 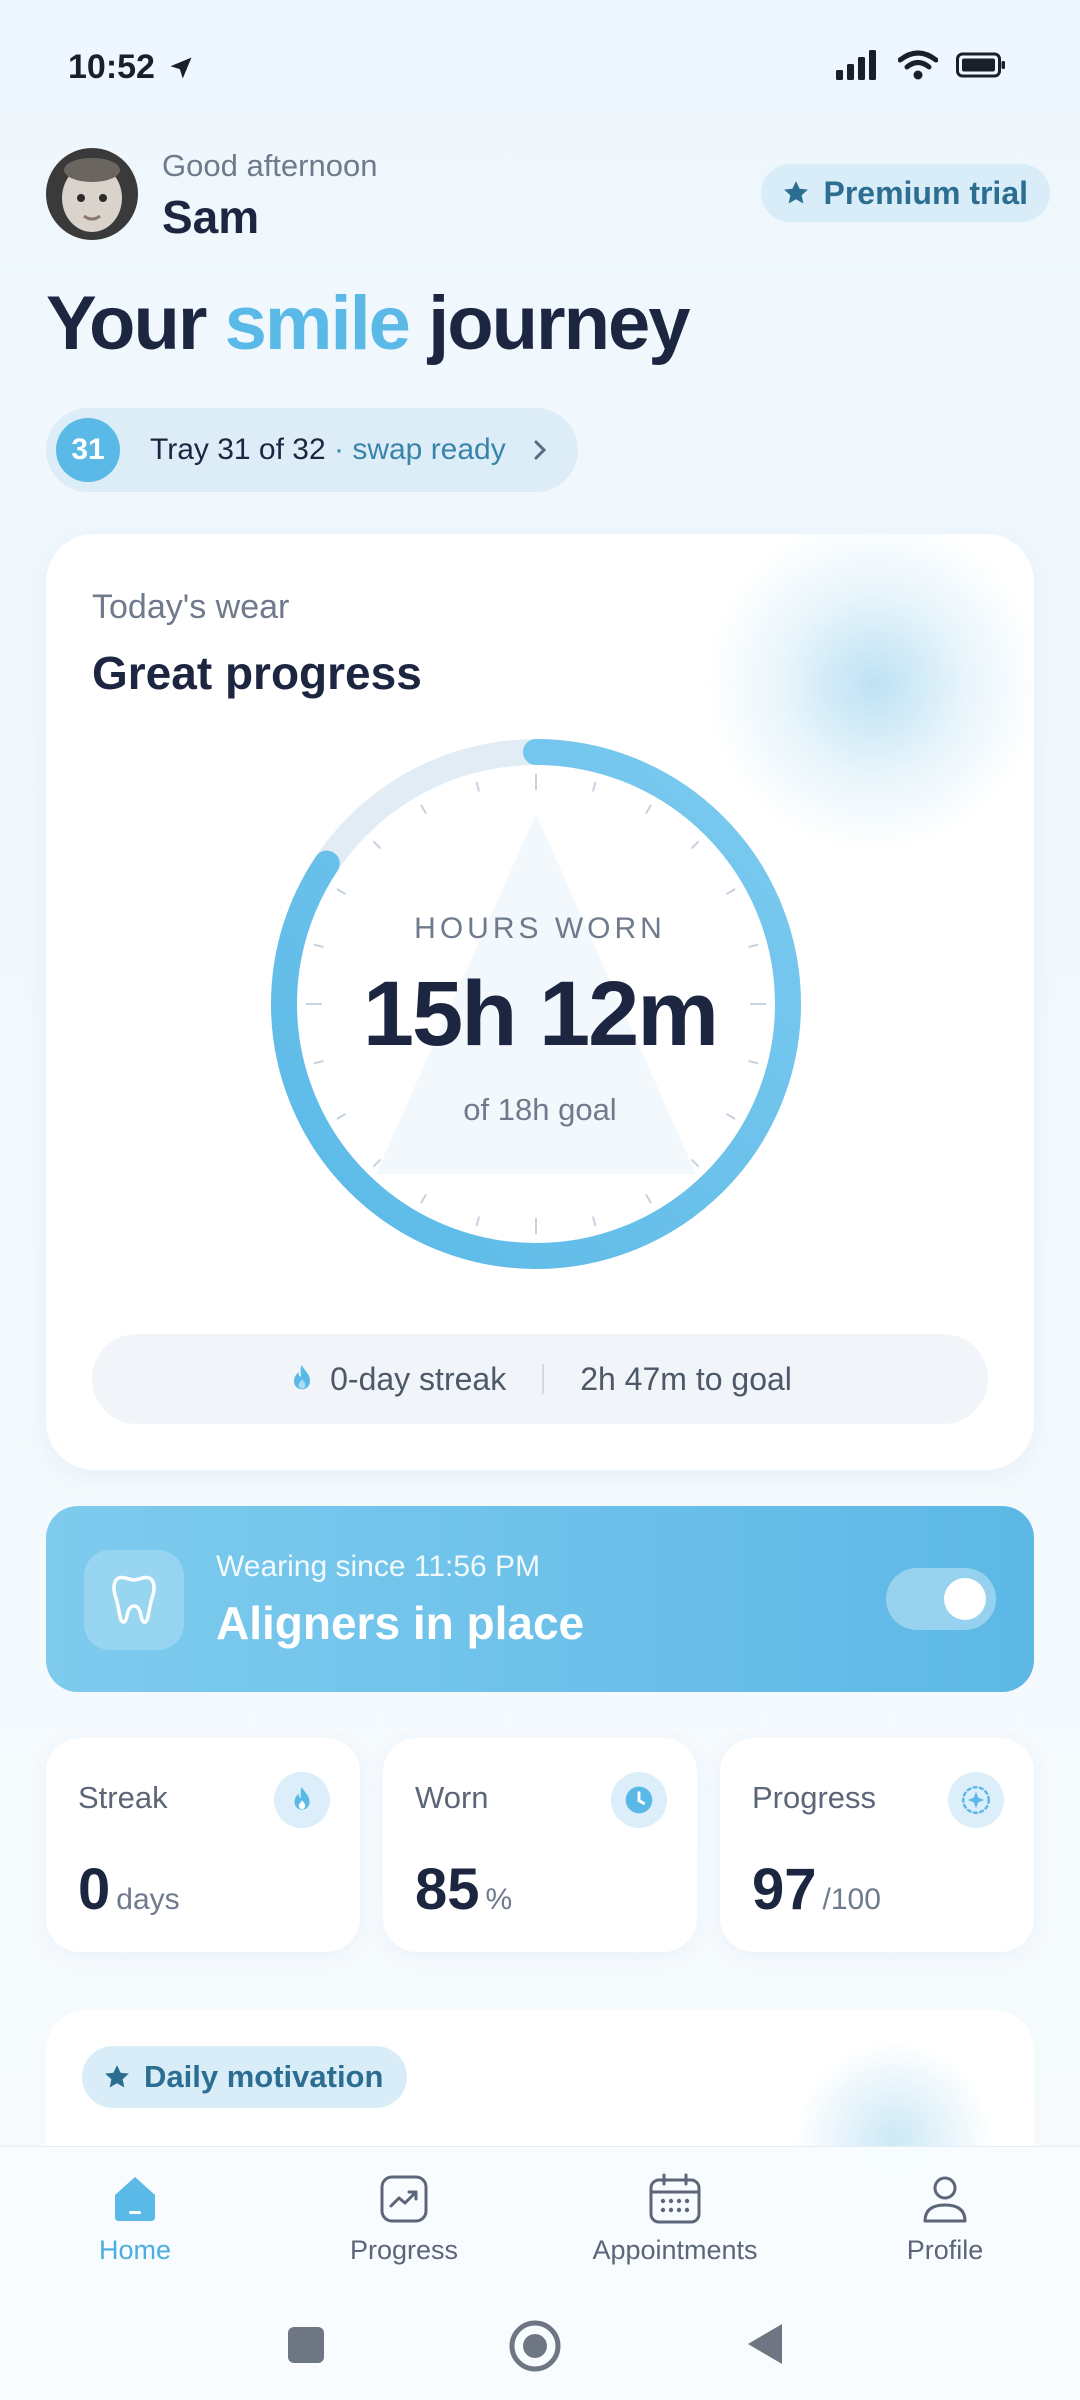 What do you see at coordinates (452, 1797) in the screenshot?
I see `metric-label: Worn` at bounding box center [452, 1797].